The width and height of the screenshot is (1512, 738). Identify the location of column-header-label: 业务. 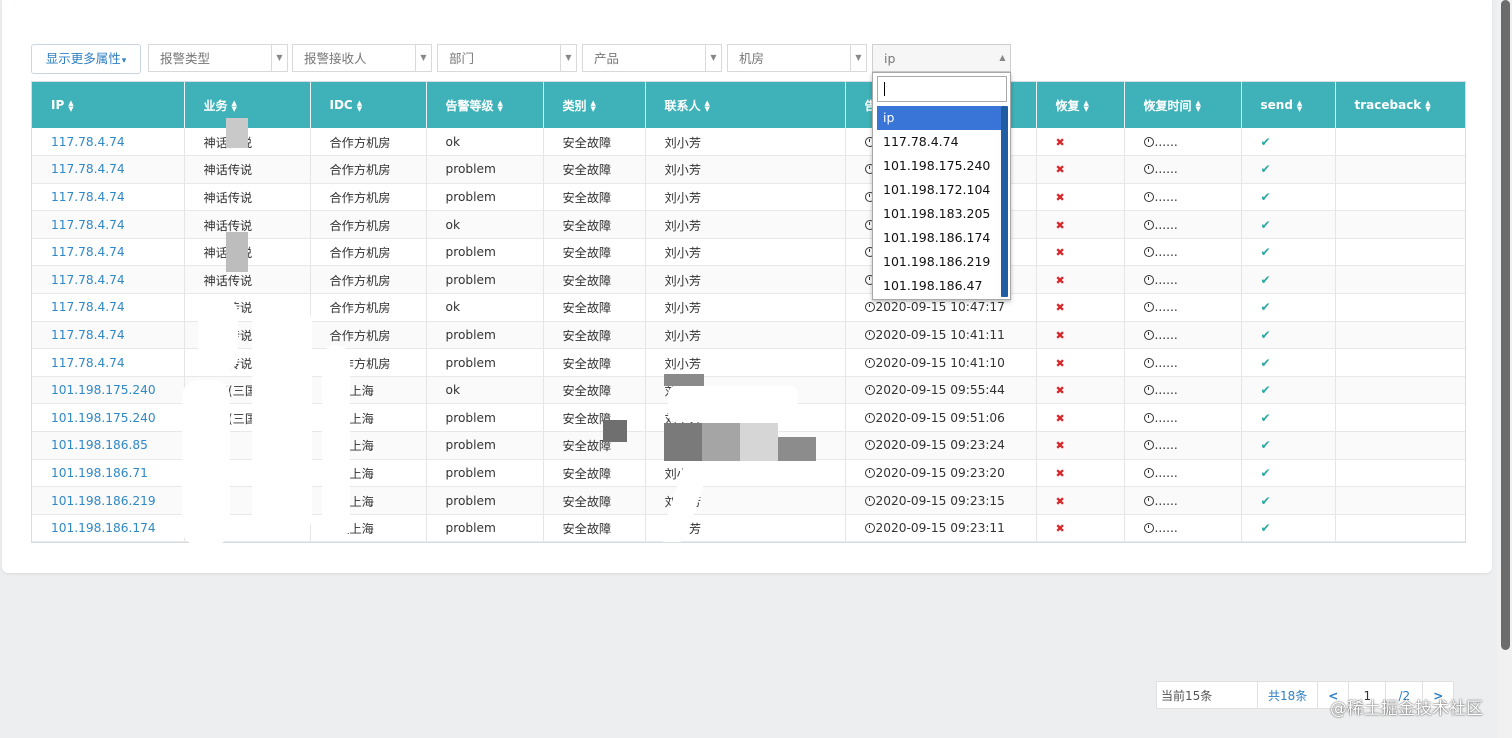
(215, 105).